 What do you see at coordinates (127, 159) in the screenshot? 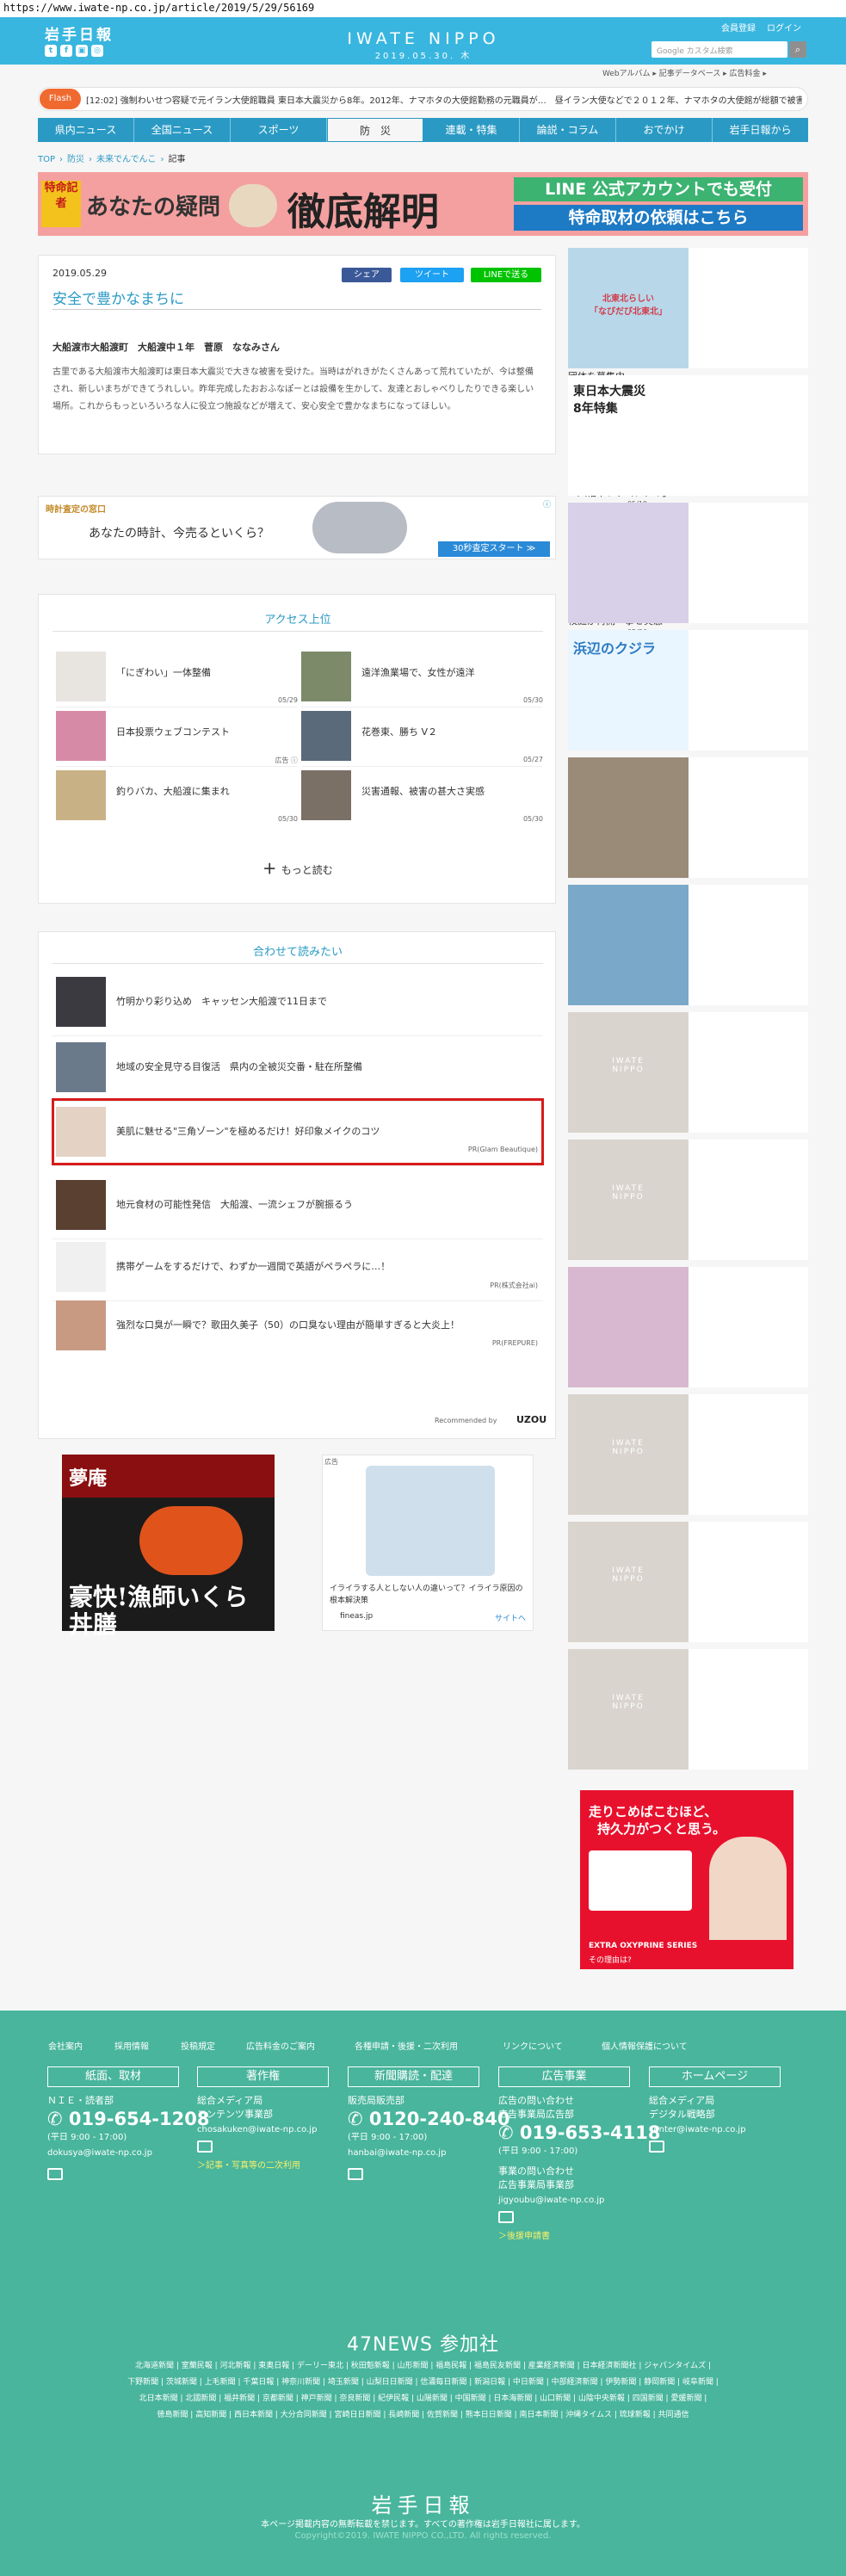
I see `breadcrumb-denden: 未来でんでんこ` at bounding box center [127, 159].